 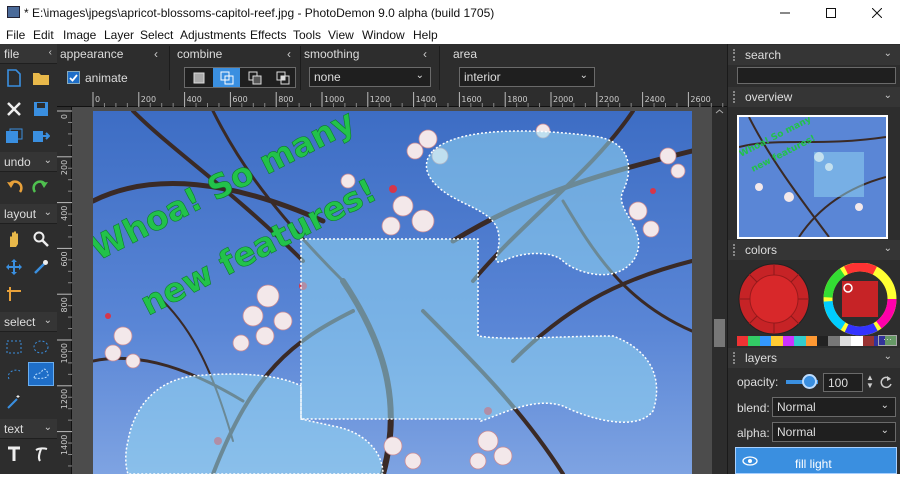 I want to click on animate-label: animate, so click(x=106, y=78).